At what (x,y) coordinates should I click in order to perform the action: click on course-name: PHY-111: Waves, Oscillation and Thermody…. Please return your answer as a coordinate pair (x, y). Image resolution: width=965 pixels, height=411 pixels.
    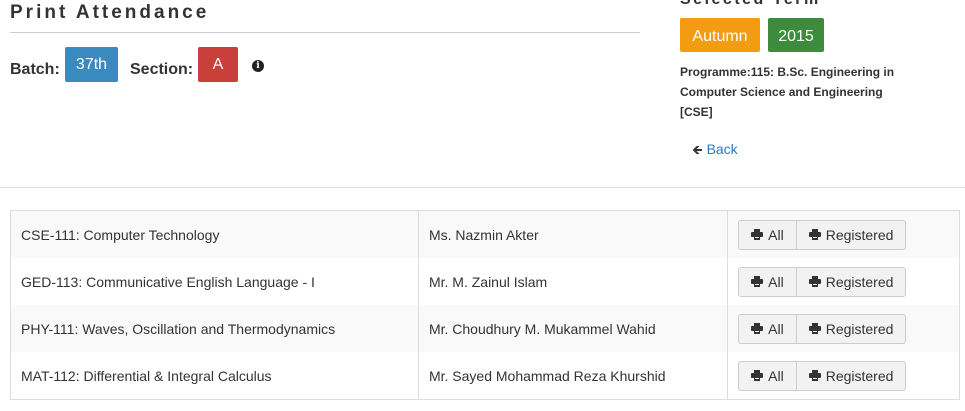
    Looking at the image, I should click on (214, 328).